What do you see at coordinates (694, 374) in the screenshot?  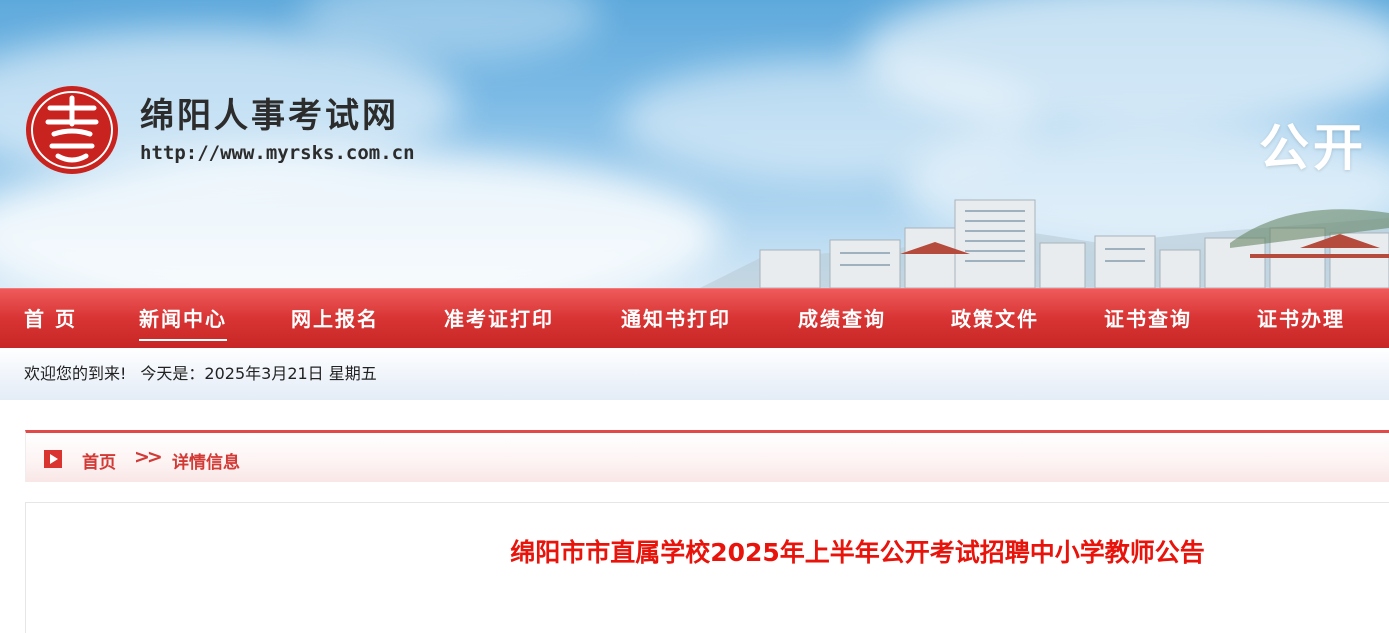 I see `welcome-bar: 欢迎您的到来! 今天是：2025年3月21日 星期五` at bounding box center [694, 374].